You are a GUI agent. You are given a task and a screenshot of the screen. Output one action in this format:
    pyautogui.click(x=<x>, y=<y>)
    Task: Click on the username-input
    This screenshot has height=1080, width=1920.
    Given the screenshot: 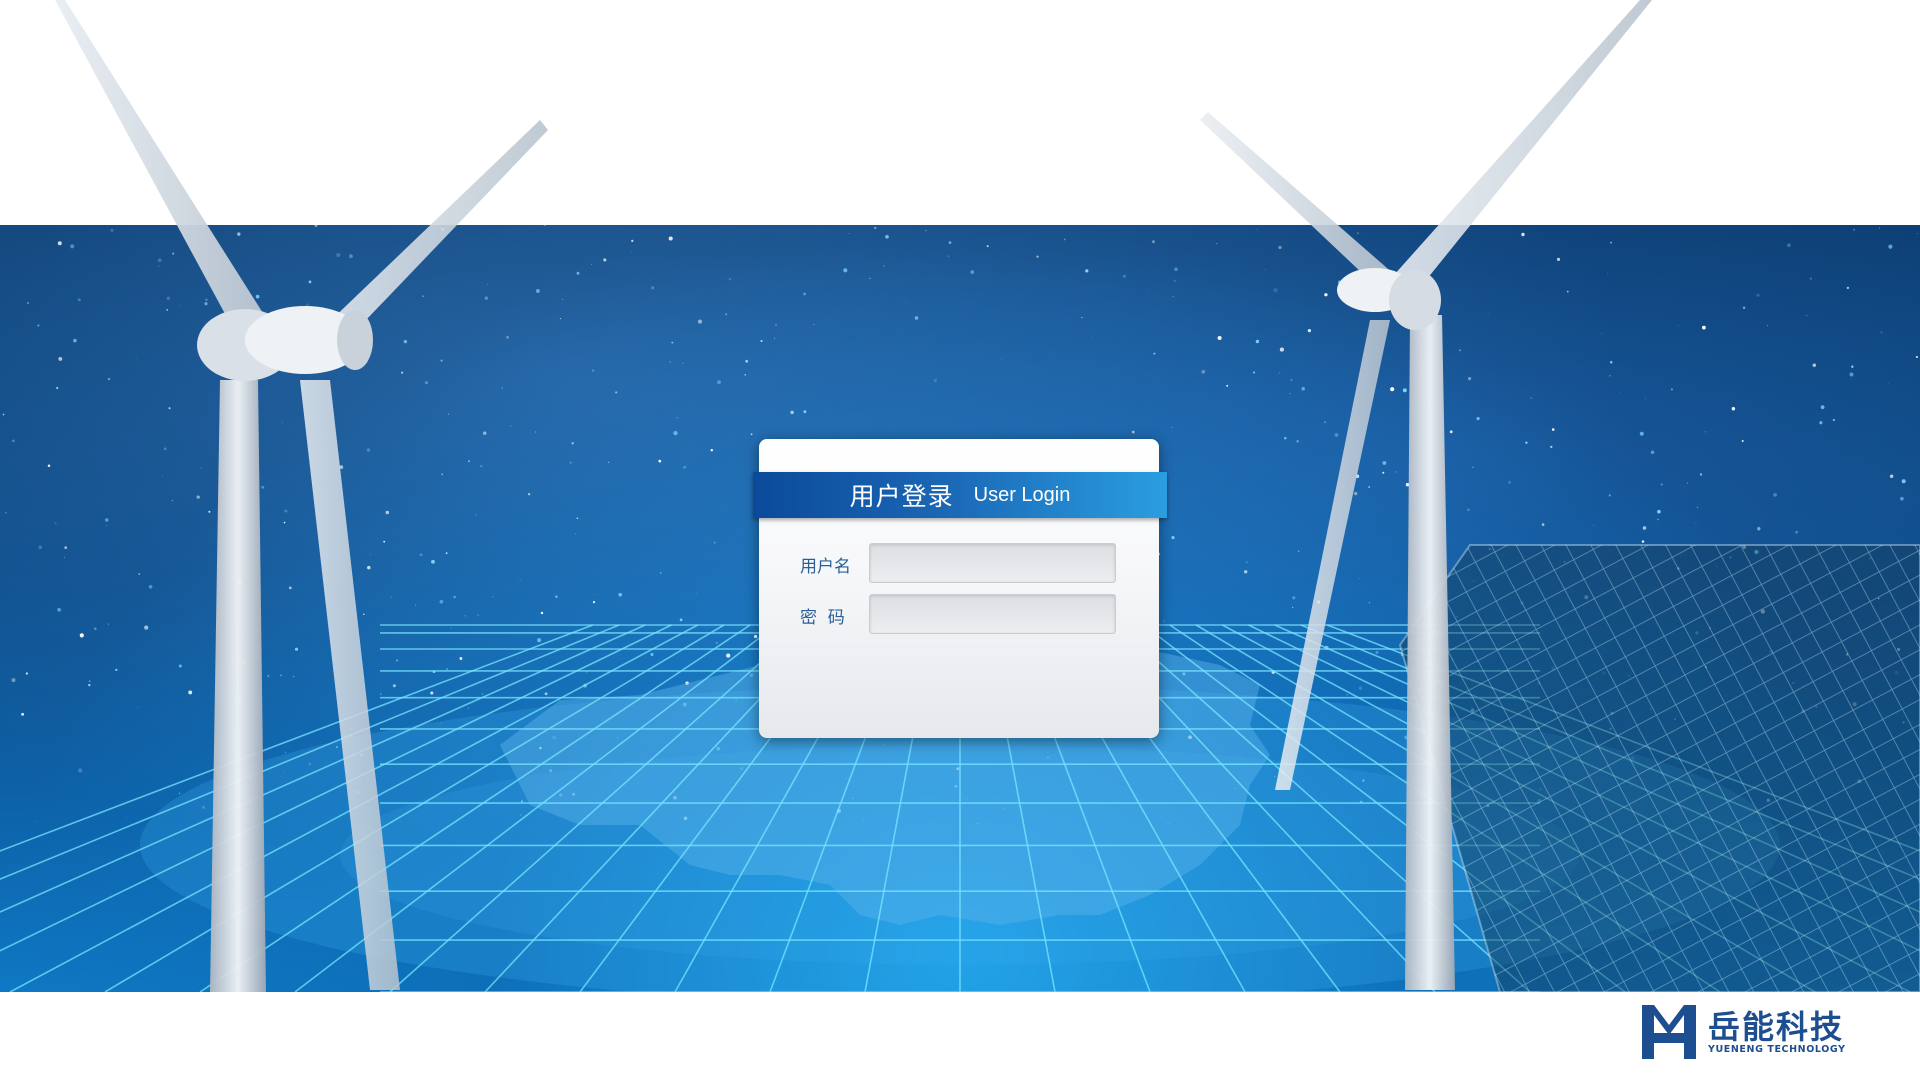 What is the action you would take?
    pyautogui.click(x=992, y=563)
    